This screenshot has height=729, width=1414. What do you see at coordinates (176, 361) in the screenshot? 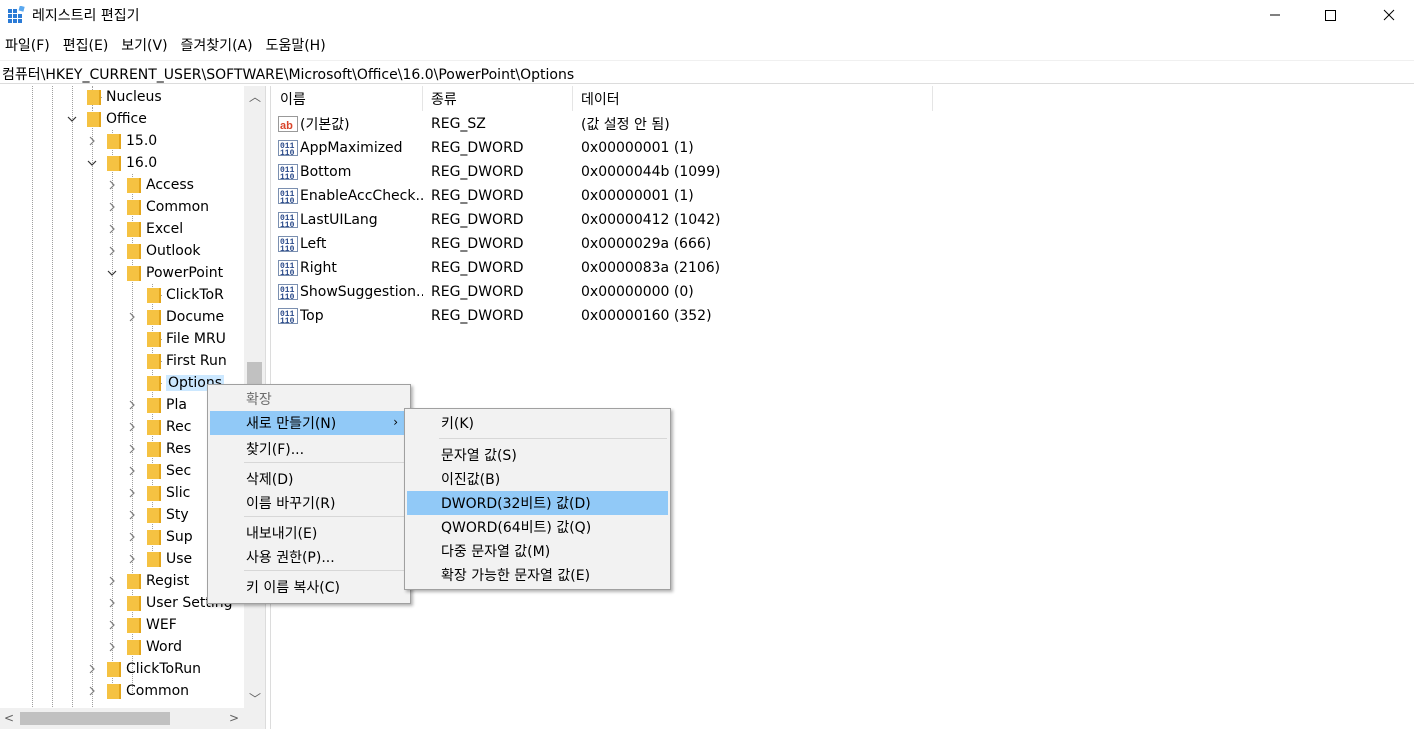
I see `tree-item: First Run` at bounding box center [176, 361].